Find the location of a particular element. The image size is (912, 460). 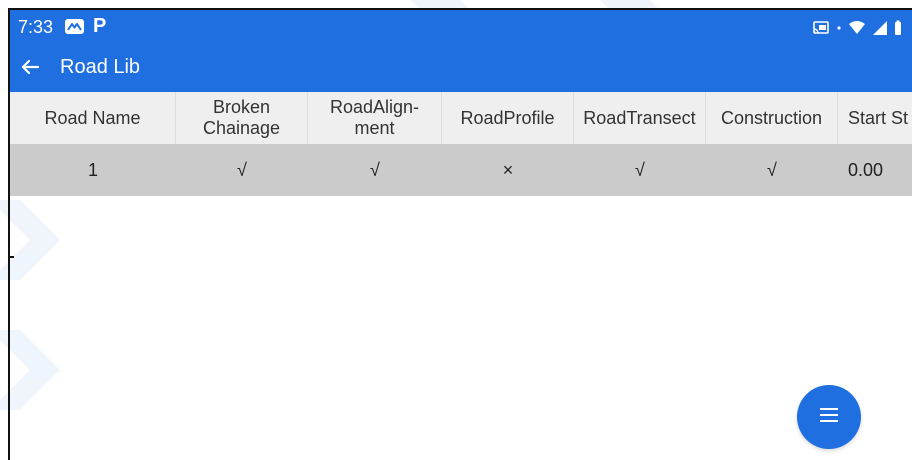

cell-broken-chainage: √ is located at coordinates (242, 169).